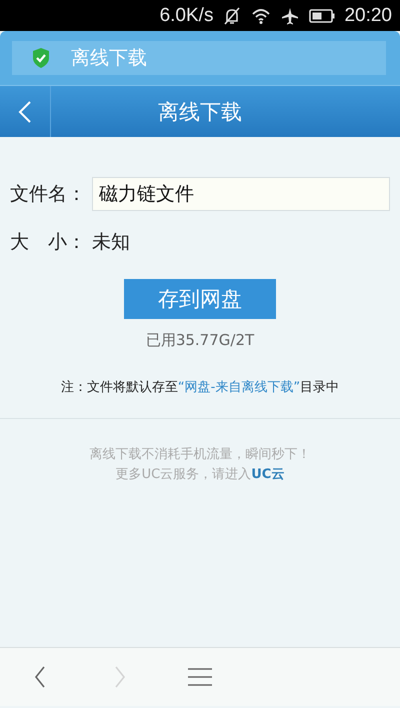 The image size is (400, 708). Describe the element at coordinates (200, 112) in the screenshot. I see `header-title: 离线下载` at that location.